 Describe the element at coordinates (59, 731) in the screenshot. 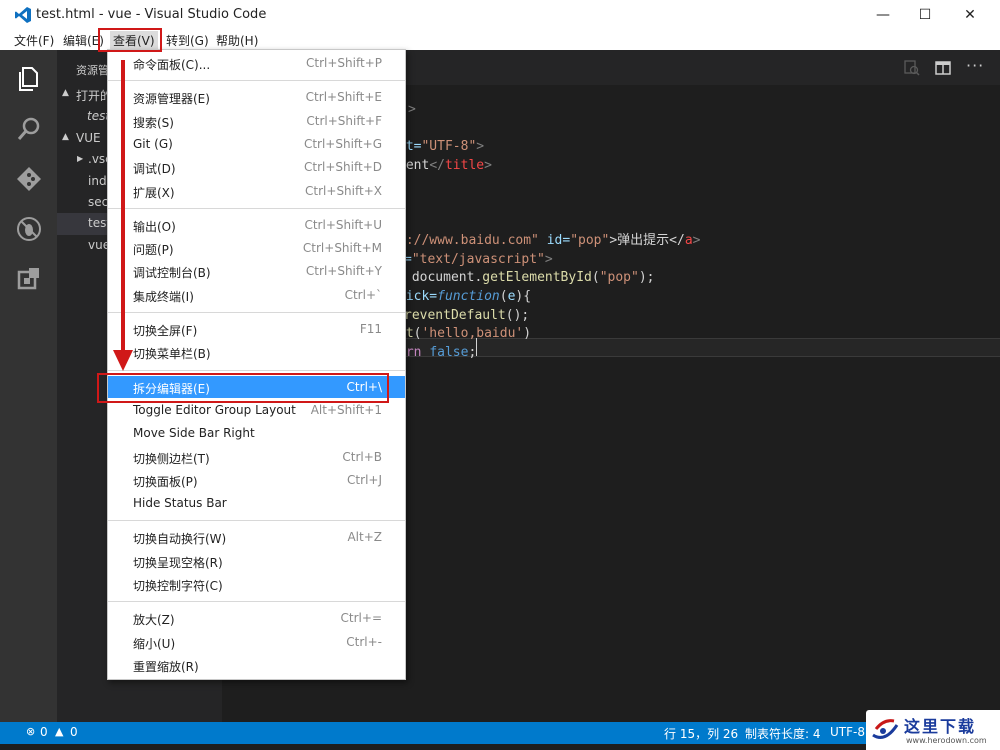

I see `warning-icon: ▲` at that location.